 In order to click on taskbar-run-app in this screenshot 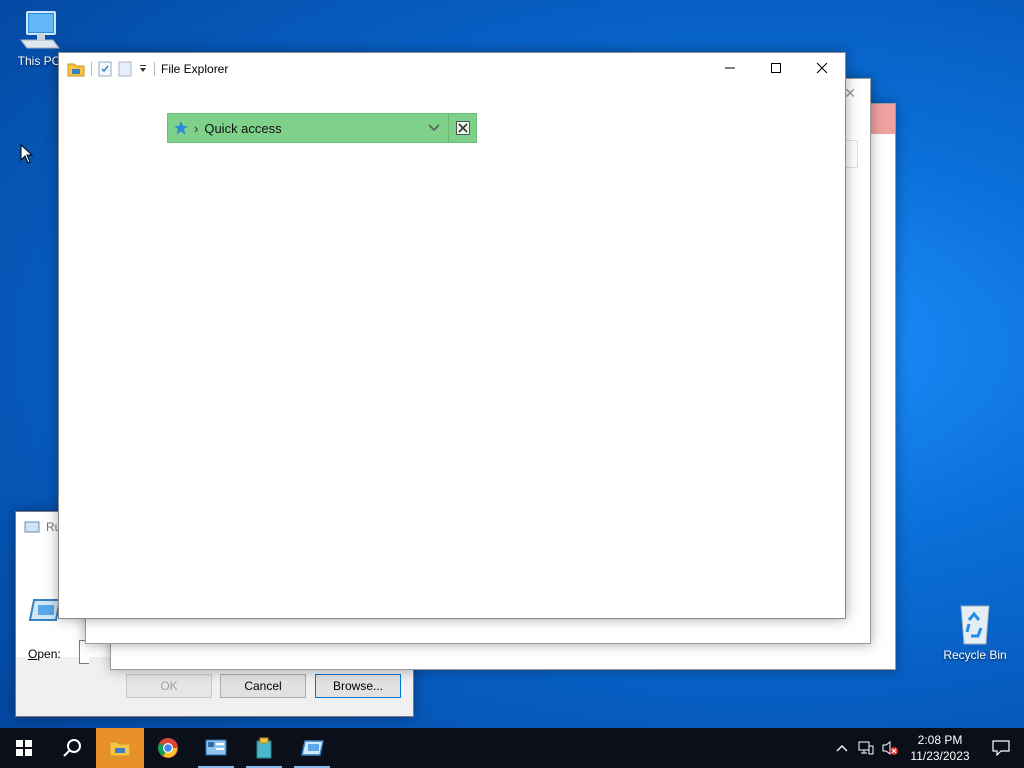, I will do `click(312, 748)`.